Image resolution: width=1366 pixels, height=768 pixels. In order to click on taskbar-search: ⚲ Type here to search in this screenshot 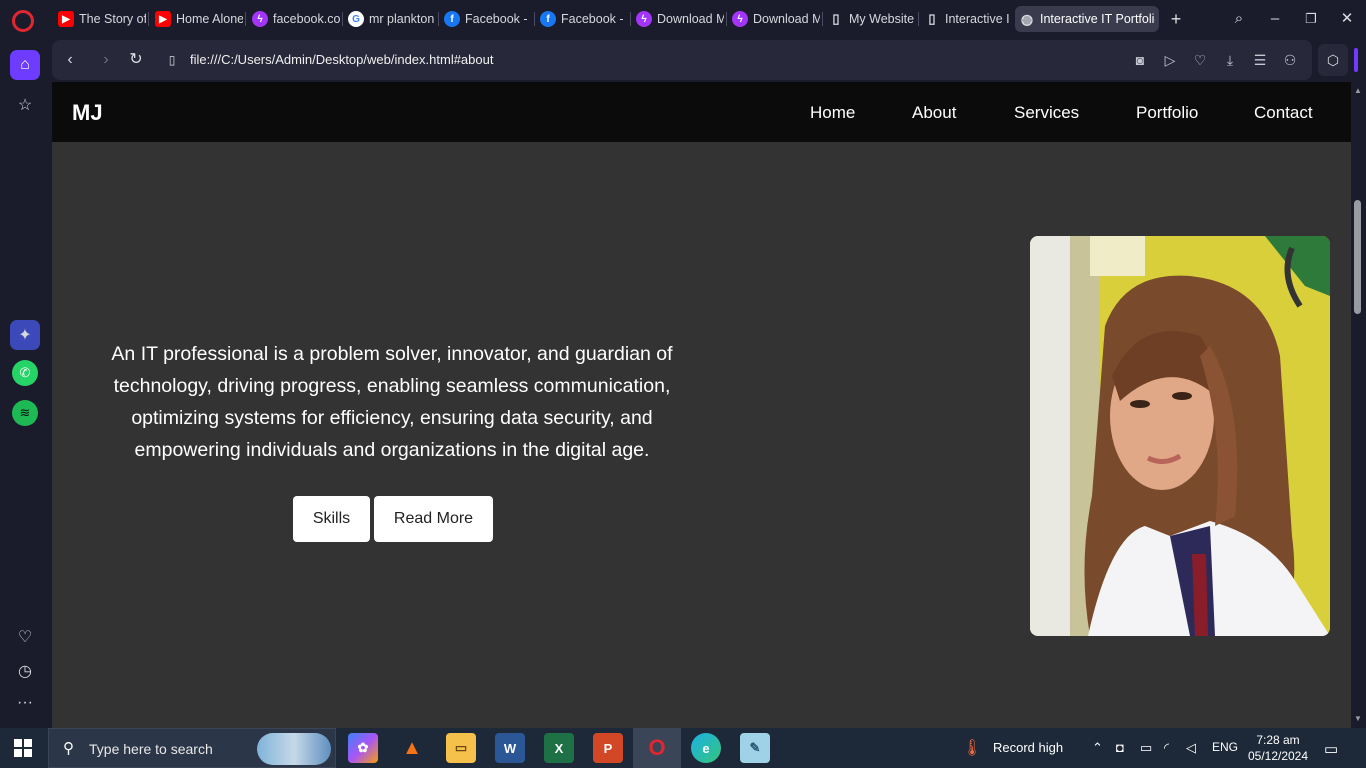, I will do `click(192, 748)`.